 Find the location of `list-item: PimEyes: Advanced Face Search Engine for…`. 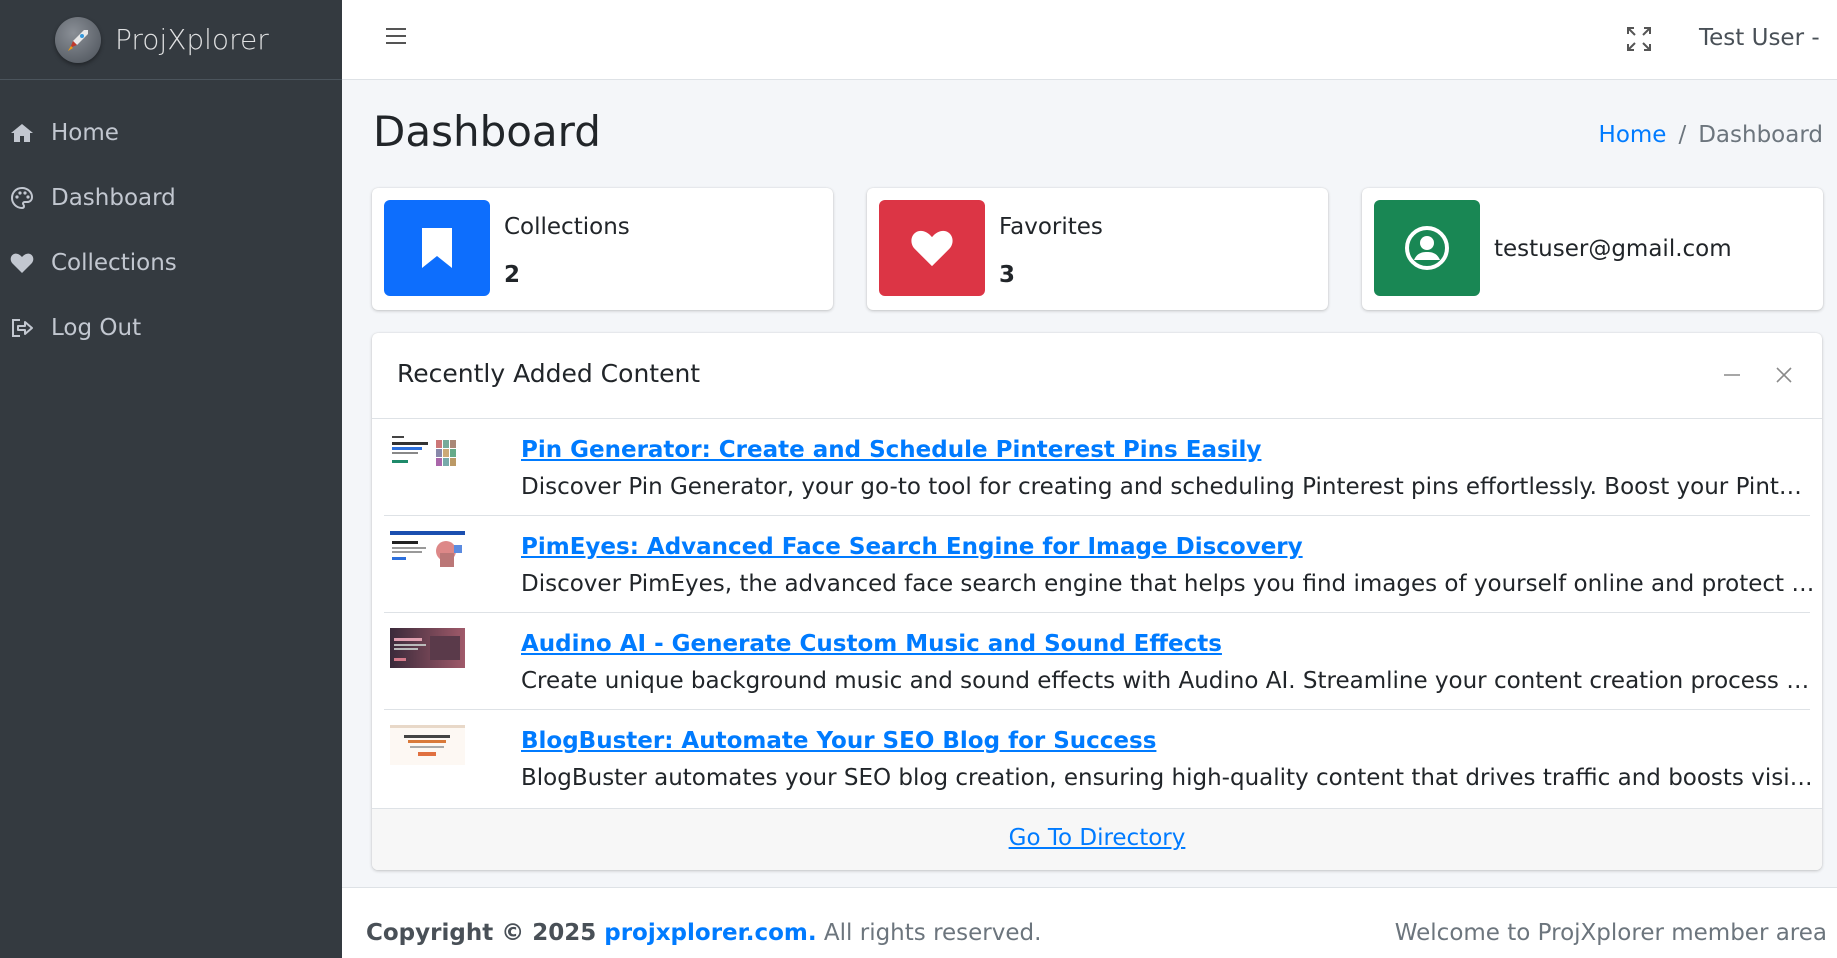

list-item: PimEyes: Advanced Face Search Engine for… is located at coordinates (1100, 564).